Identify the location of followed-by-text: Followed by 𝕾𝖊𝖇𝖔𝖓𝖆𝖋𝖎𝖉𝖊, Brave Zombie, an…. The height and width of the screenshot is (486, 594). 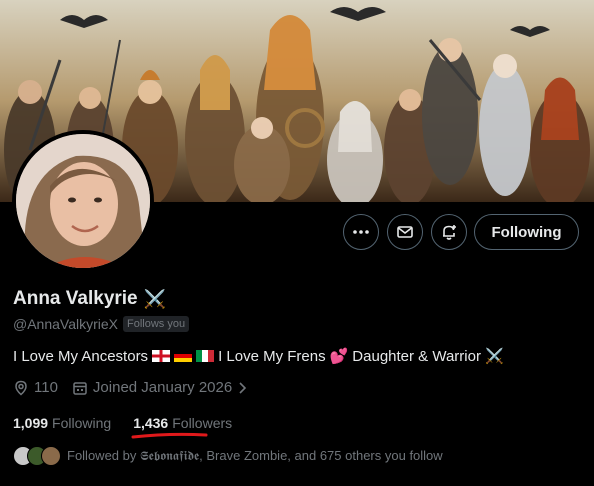
(255, 455).